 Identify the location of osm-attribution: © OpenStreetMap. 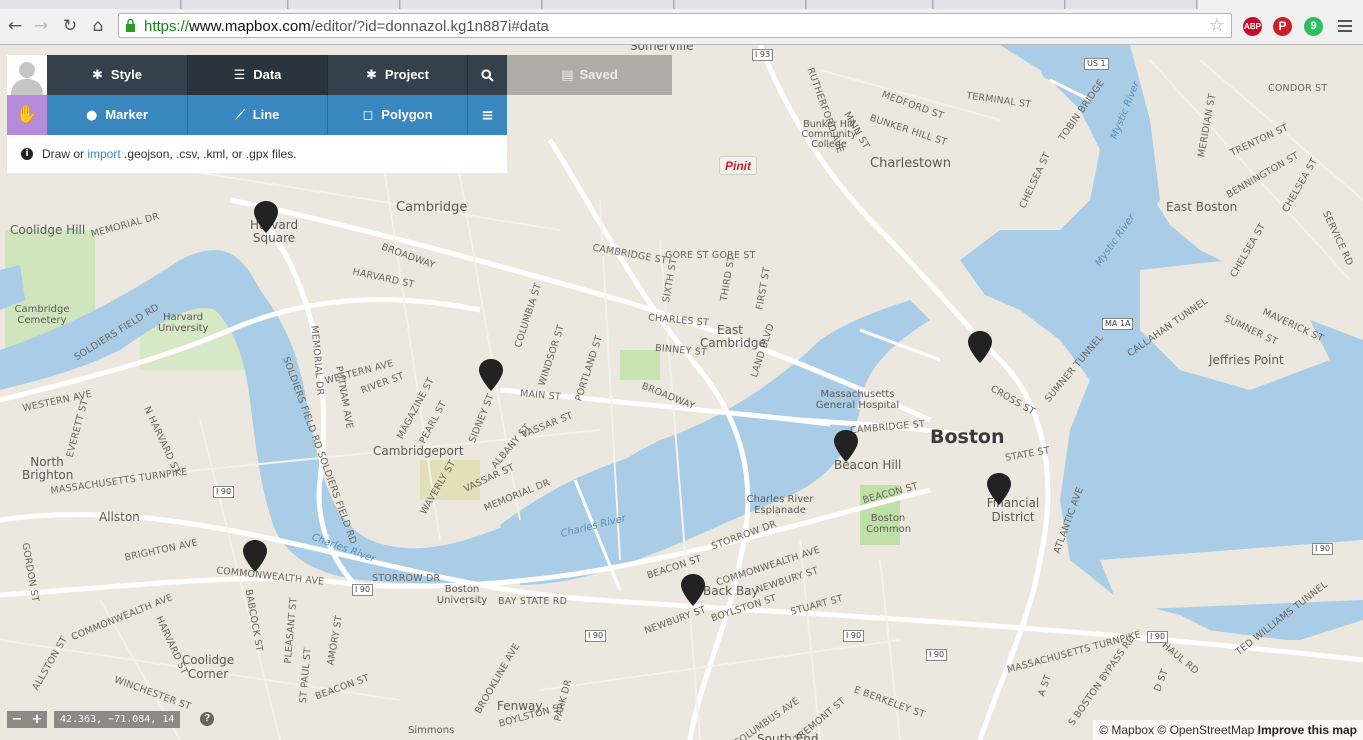
(1205, 730).